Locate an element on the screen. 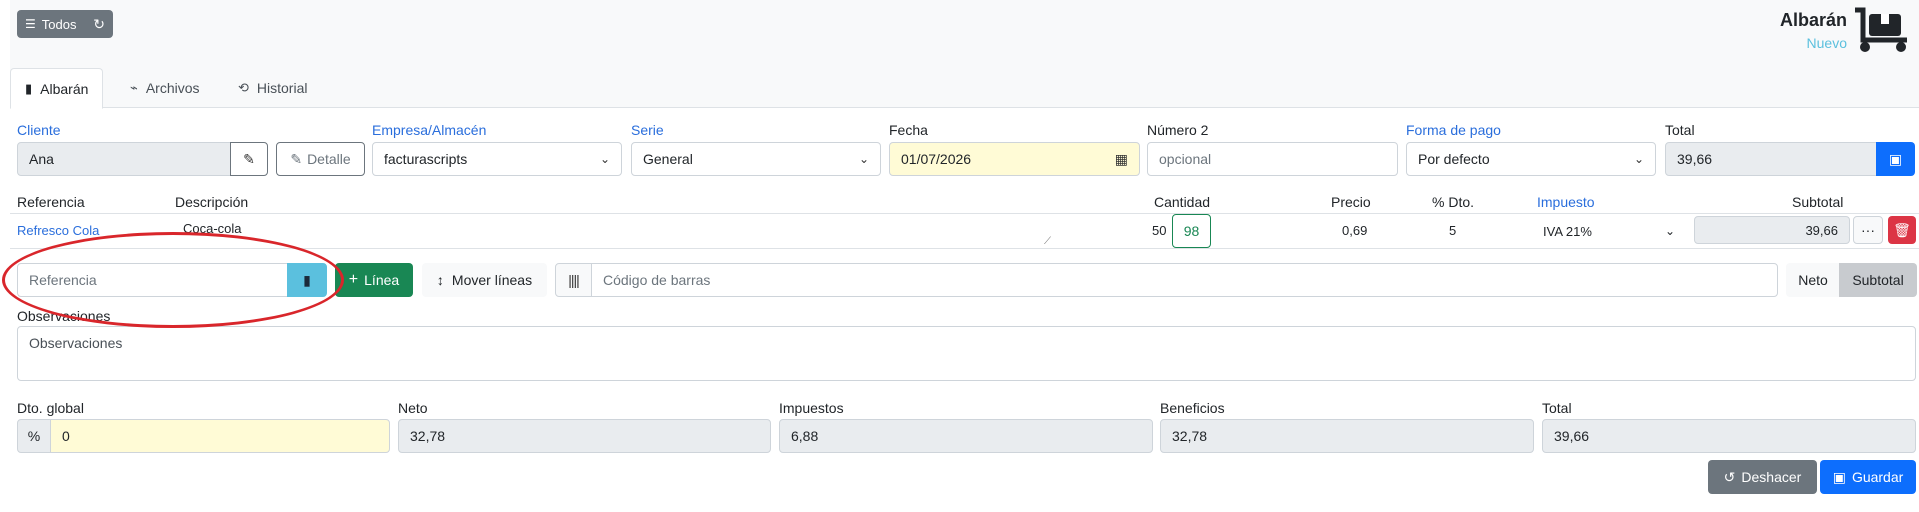 The height and width of the screenshot is (512, 1919). file-icon: ▮ is located at coordinates (29, 88).